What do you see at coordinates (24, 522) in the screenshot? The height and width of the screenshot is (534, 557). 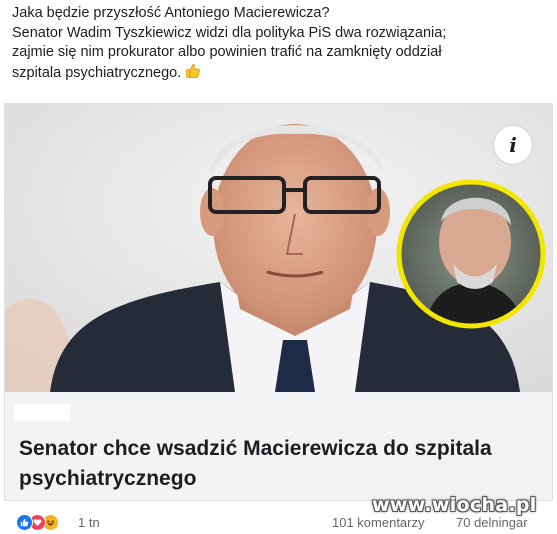 I see `like-icon` at bounding box center [24, 522].